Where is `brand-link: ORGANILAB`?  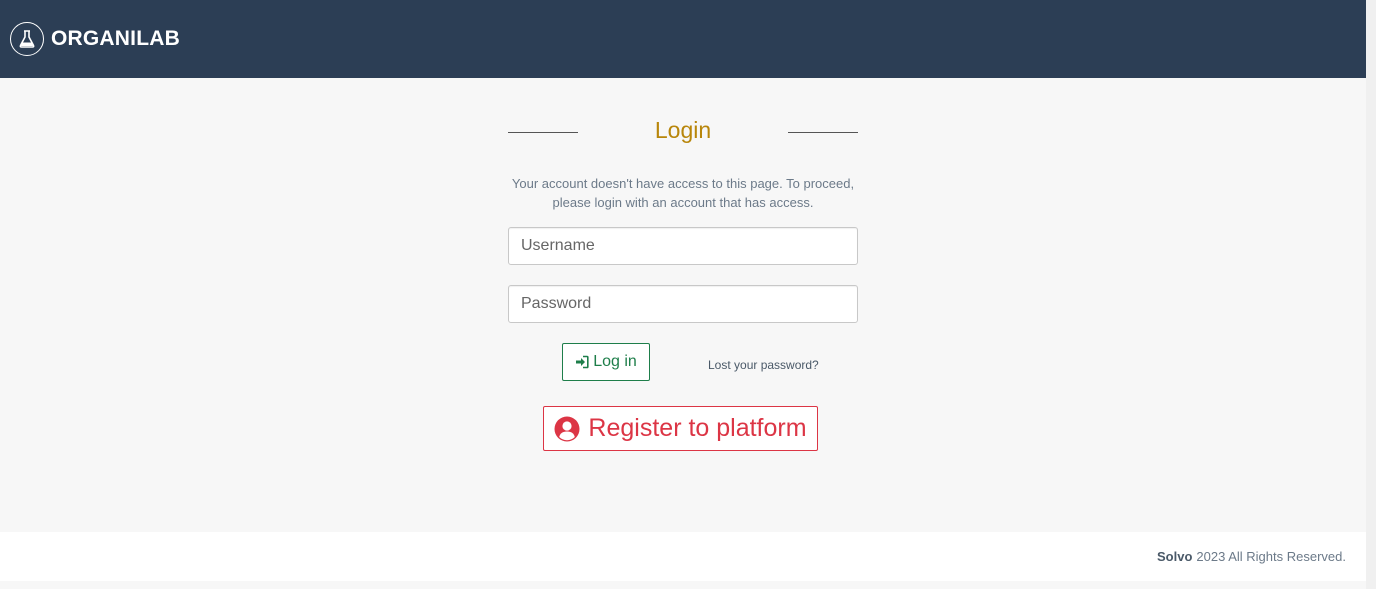
brand-link: ORGANILAB is located at coordinates (95, 39).